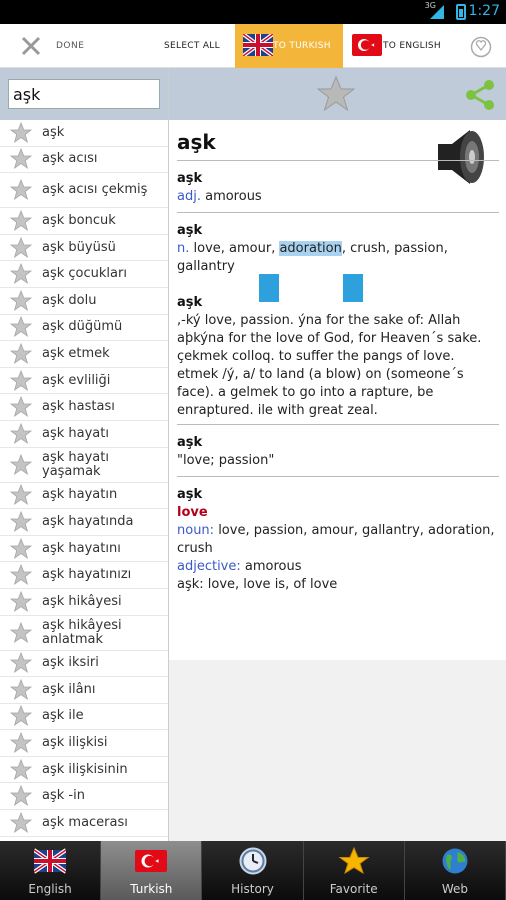  Describe the element at coordinates (84, 434) in the screenshot. I see `list-item: aşk hayatı` at that location.